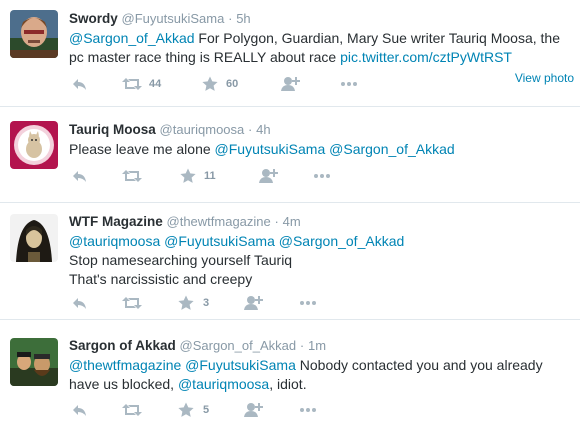 The image size is (580, 425). I want to click on tweet-actions: 44 60, so click(319, 85).